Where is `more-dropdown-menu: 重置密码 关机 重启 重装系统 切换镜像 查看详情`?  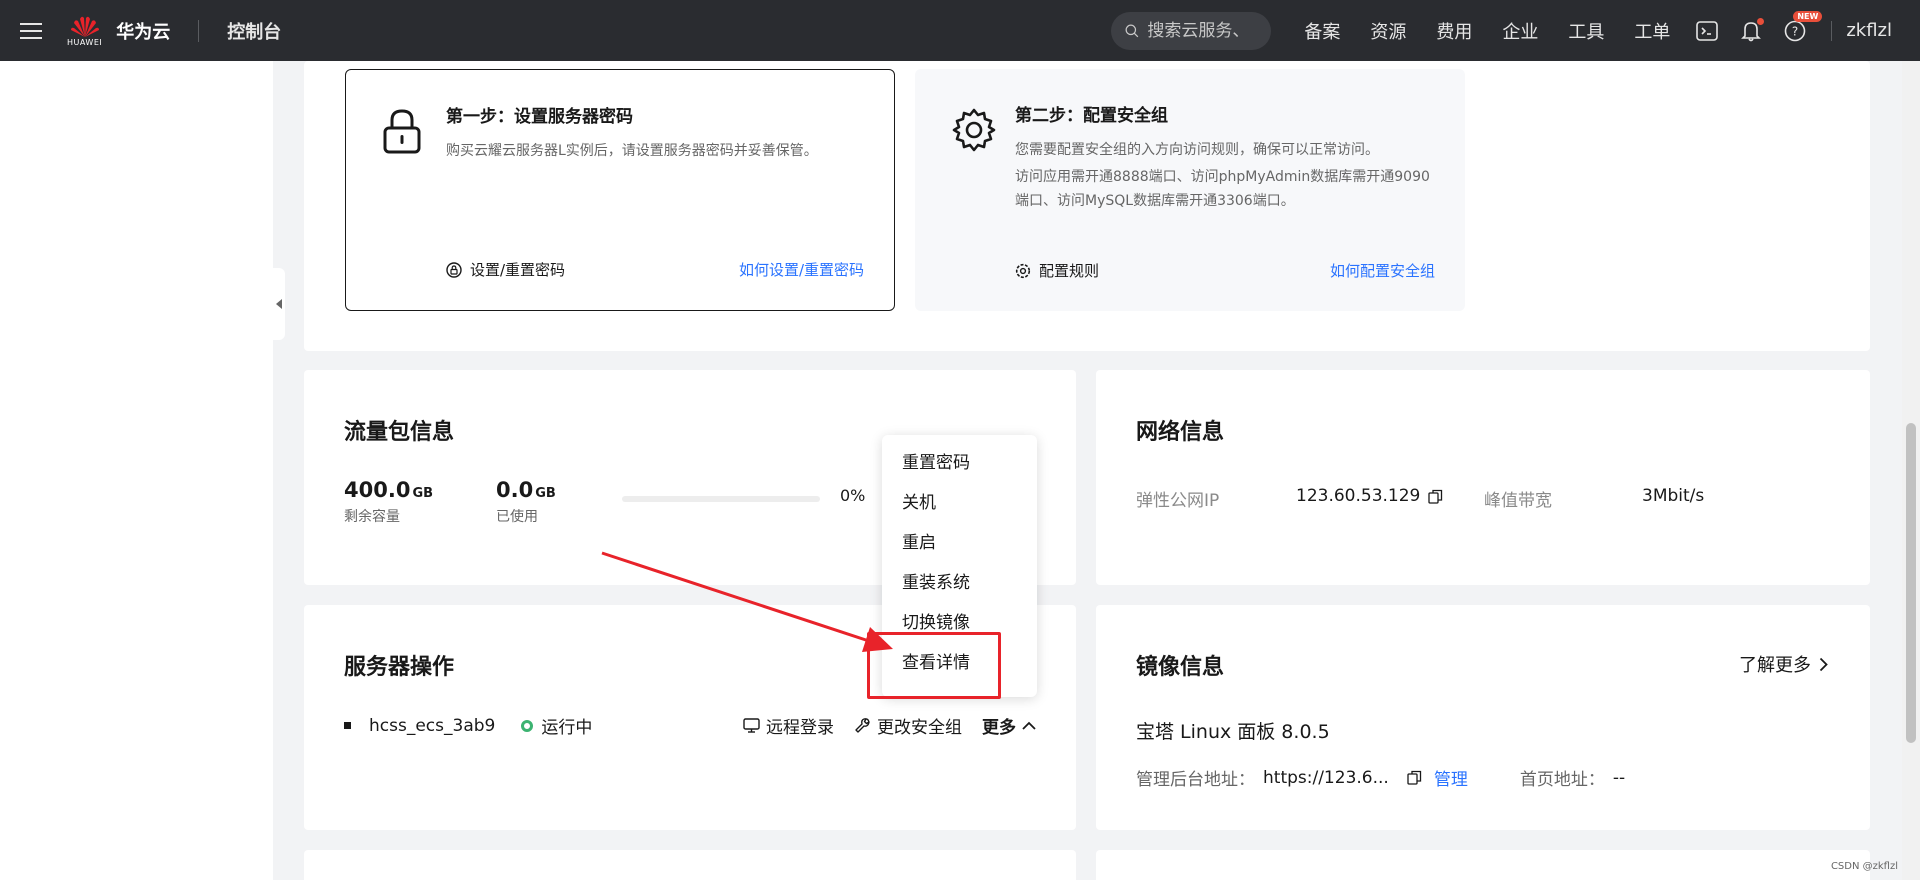
more-dropdown-menu: 重置密码 关机 重启 重装系统 切换镜像 查看详情 is located at coordinates (959, 566).